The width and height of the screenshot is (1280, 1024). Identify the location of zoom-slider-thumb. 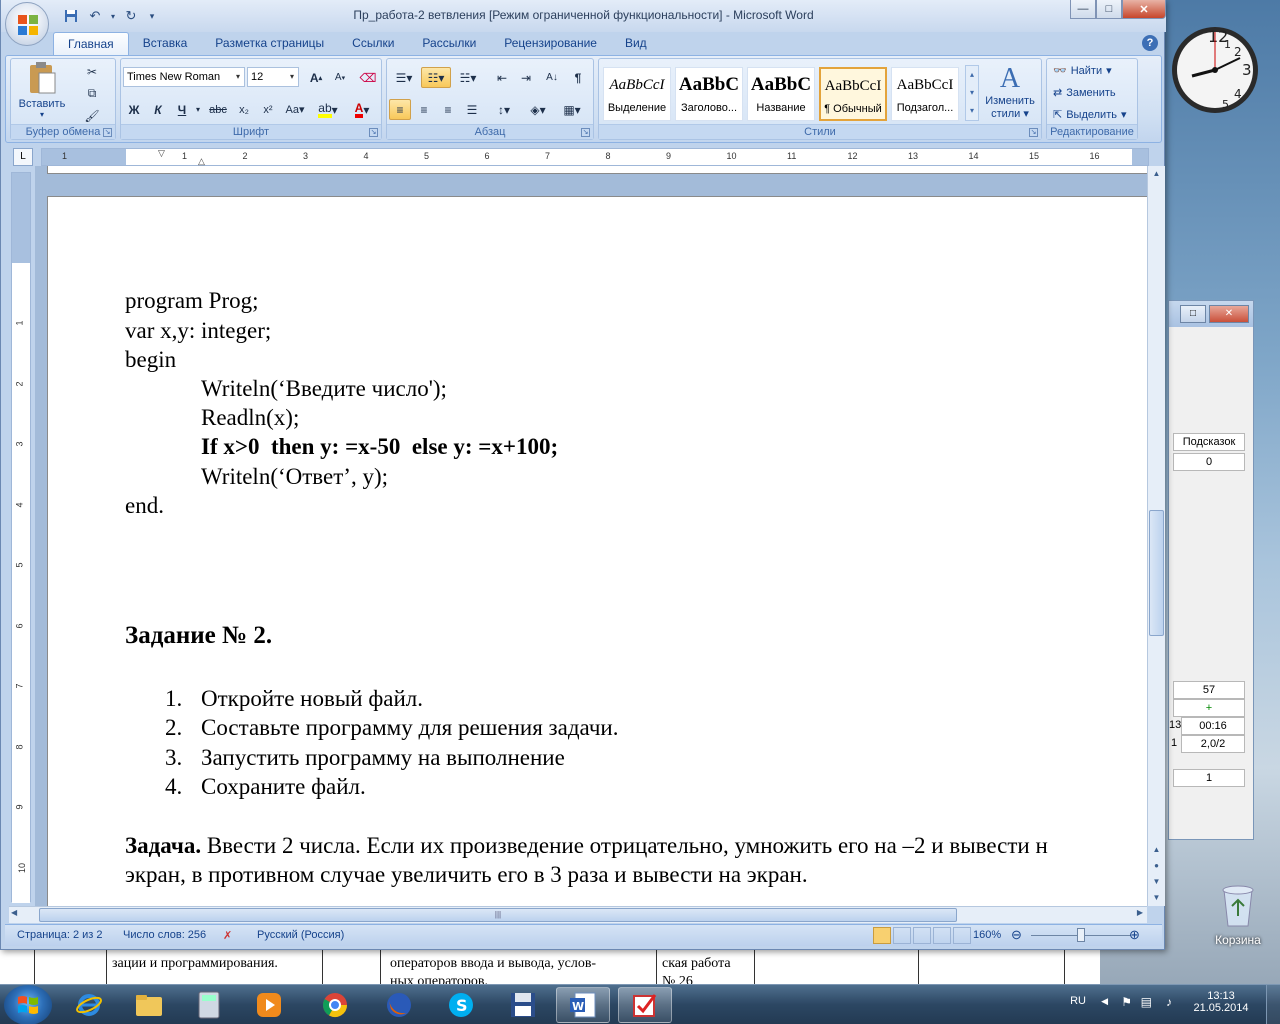
(1081, 935).